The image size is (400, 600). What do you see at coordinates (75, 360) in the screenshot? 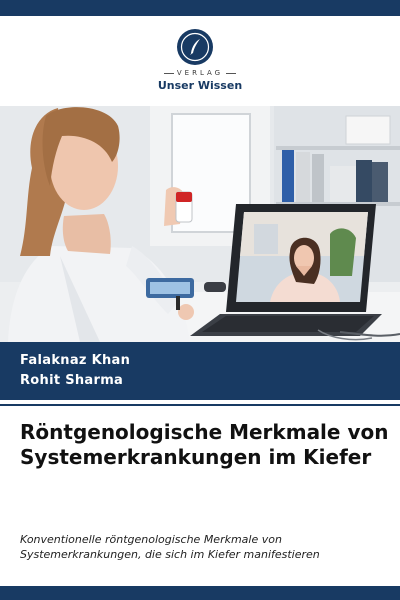
I see `author-name: Falaknaz Khan` at bounding box center [75, 360].